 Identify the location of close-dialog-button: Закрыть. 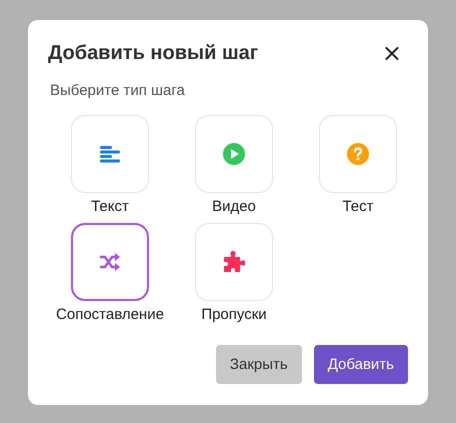
(259, 364).